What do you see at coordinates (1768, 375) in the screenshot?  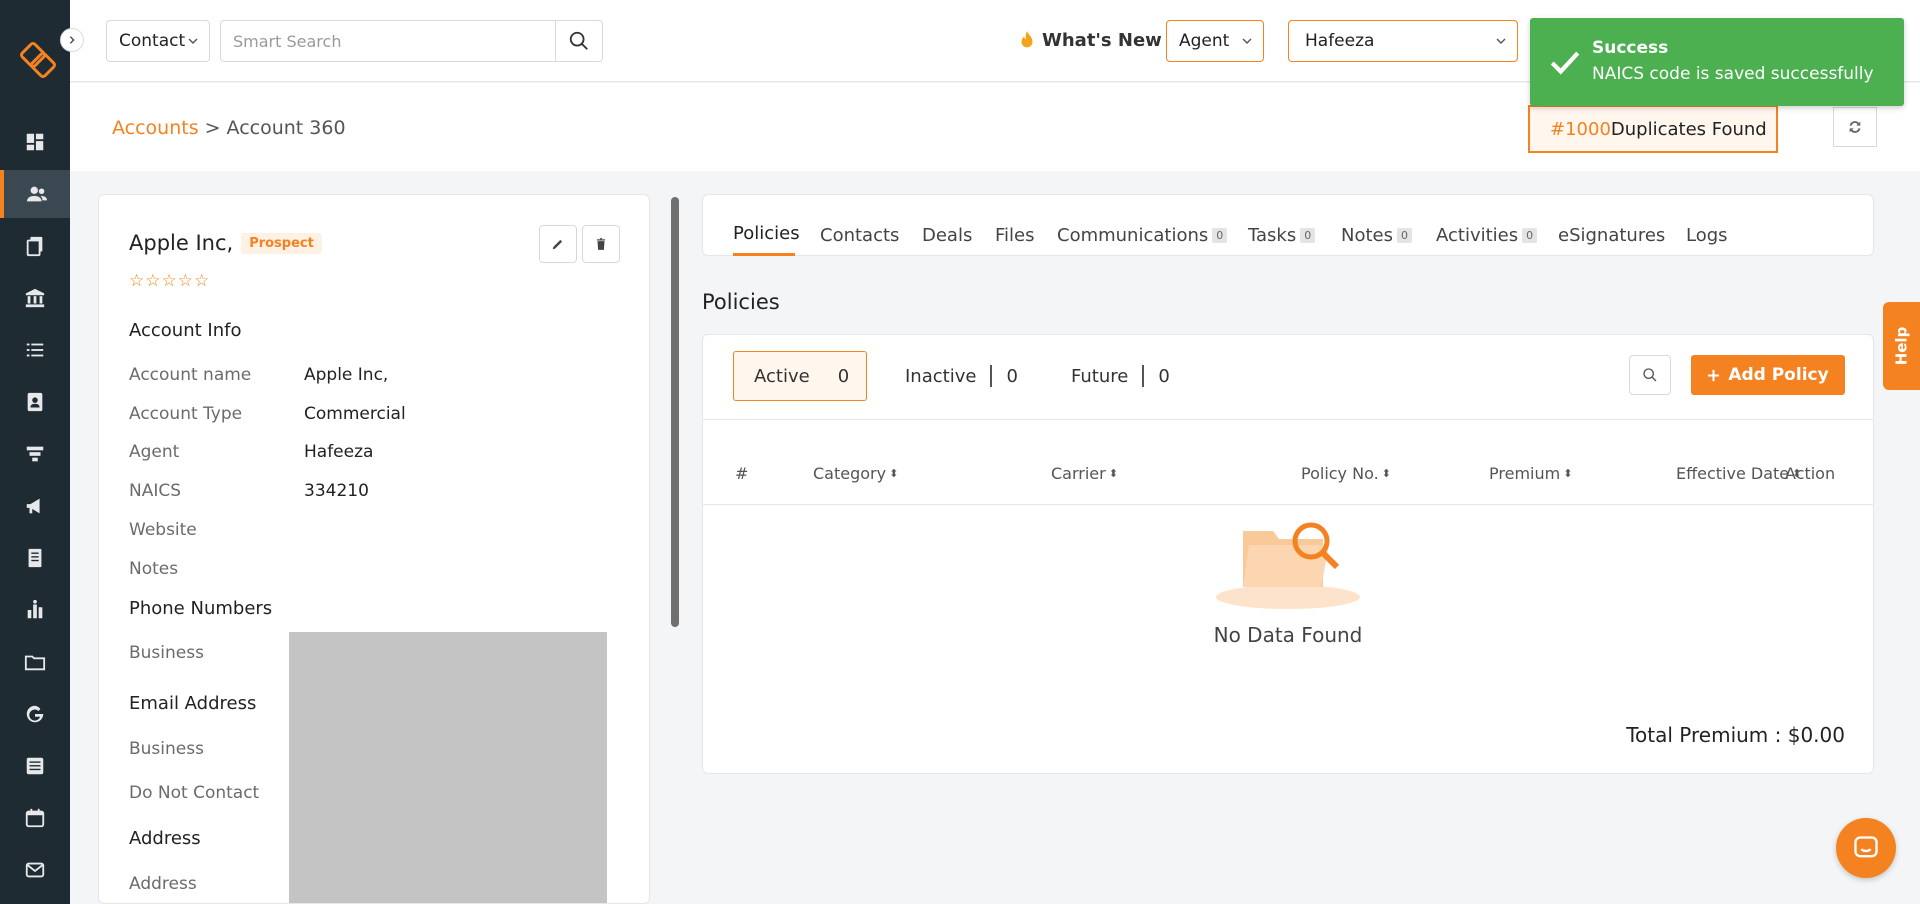 I see `add-policy-button: Add Policy` at bounding box center [1768, 375].